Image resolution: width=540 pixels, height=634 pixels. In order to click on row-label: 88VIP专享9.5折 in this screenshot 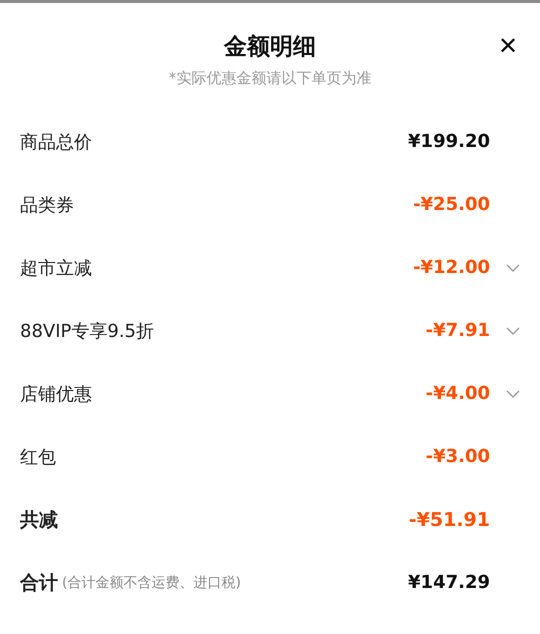, I will do `click(88, 331)`.